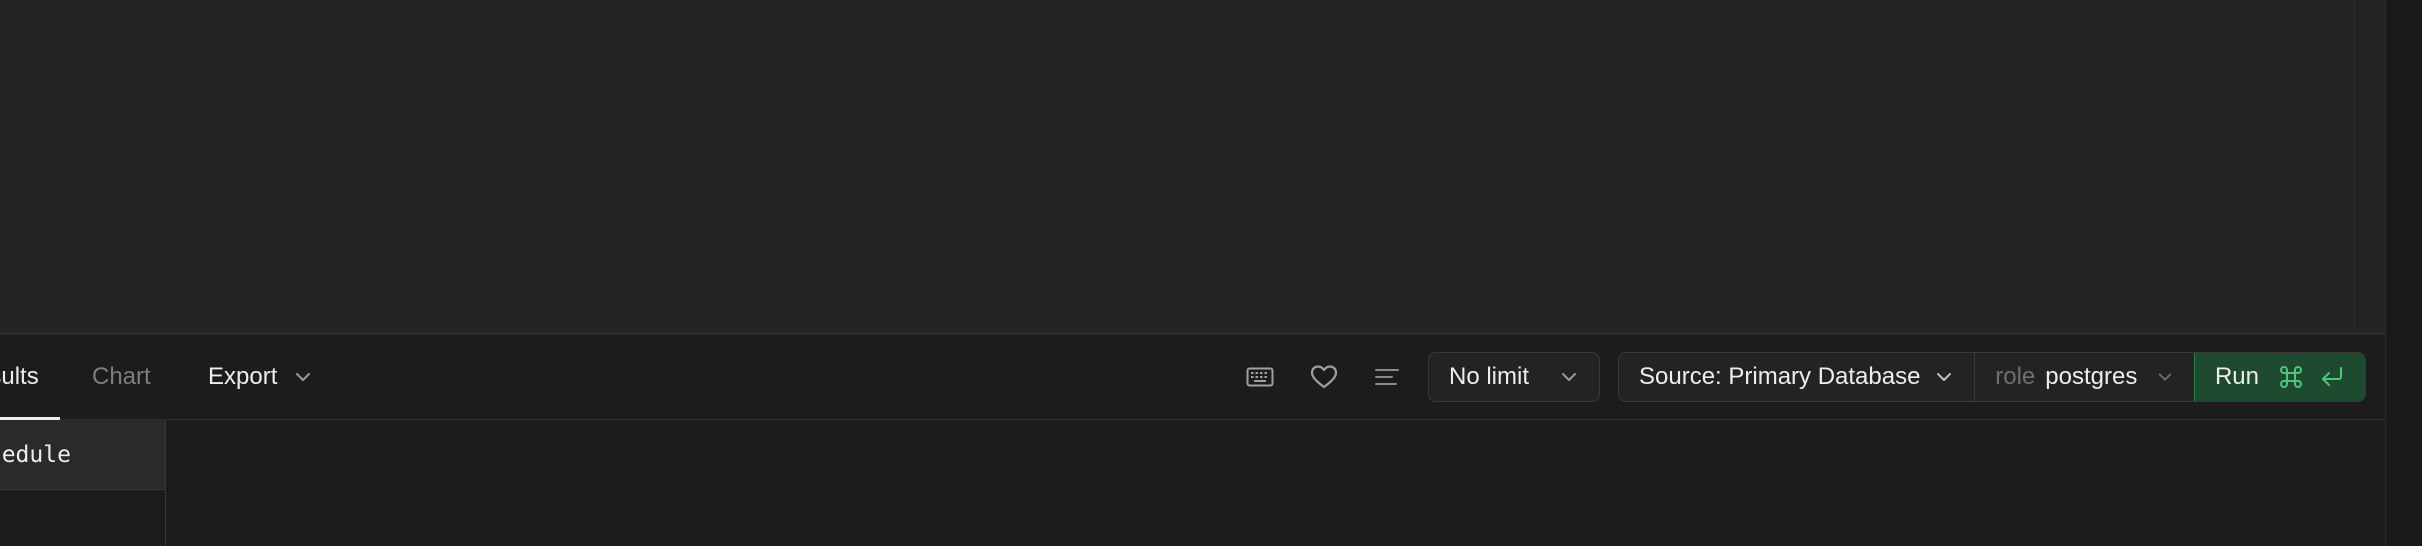 This screenshot has height=546, width=2422. I want to click on align-left-icon, so click(1387, 377).